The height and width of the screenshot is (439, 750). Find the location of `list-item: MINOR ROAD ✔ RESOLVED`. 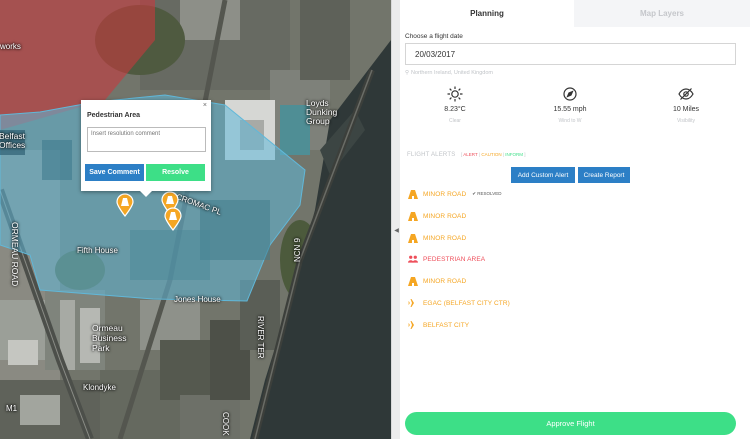

list-item: MINOR ROAD ✔ RESOLVED is located at coordinates (454, 194).